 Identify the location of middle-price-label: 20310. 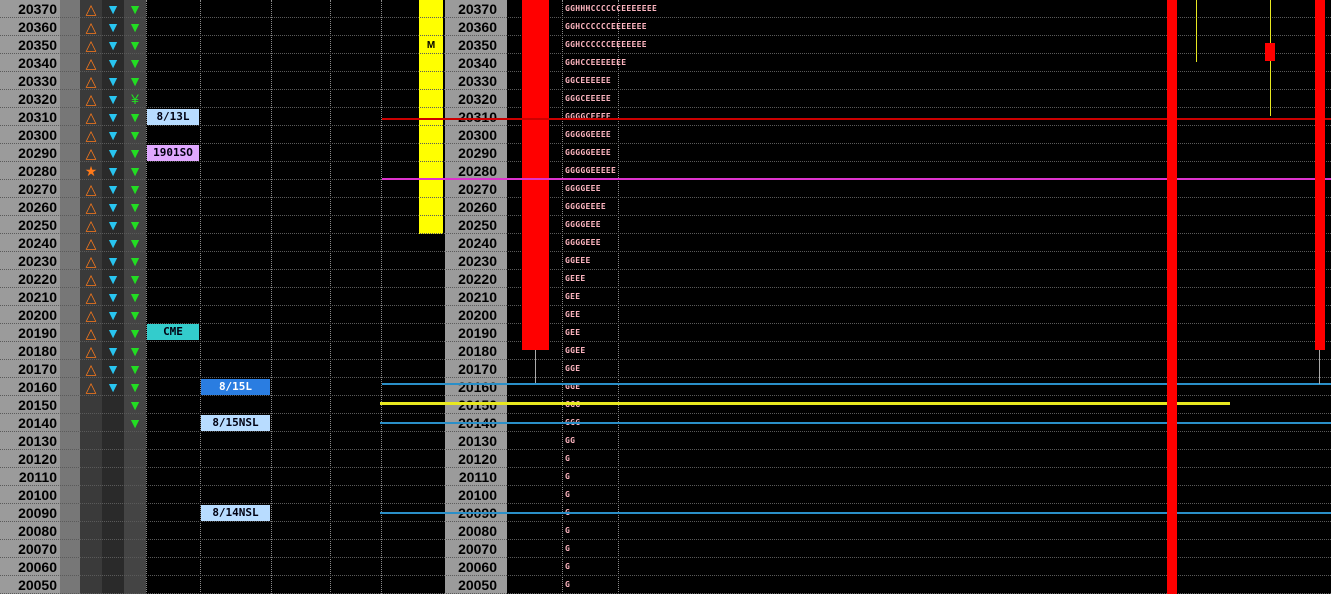
(477, 117).